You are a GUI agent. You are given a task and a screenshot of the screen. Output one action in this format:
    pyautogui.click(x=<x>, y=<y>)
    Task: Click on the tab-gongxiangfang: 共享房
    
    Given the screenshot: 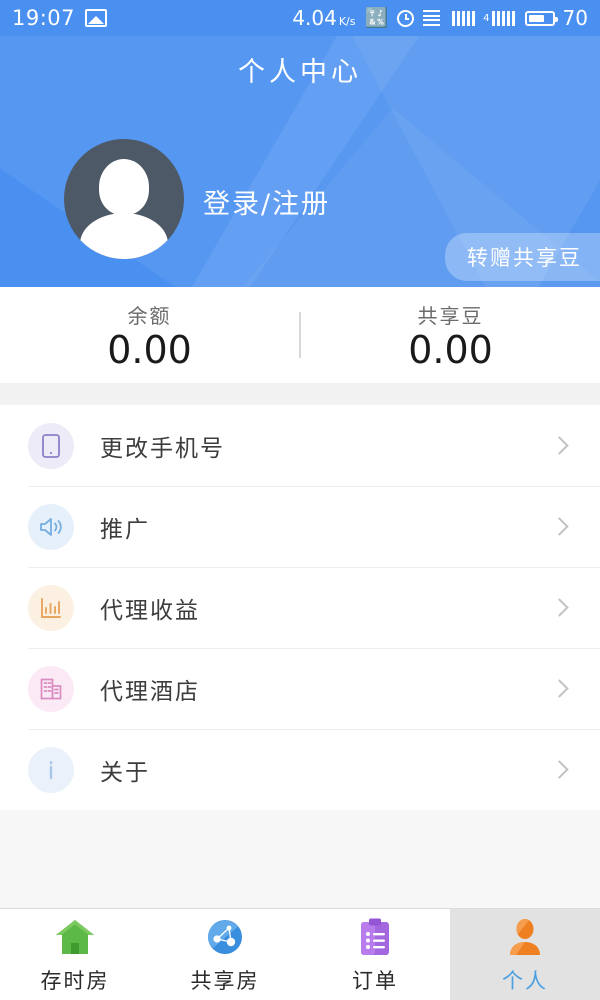 What is the action you would take?
    pyautogui.click(x=225, y=954)
    